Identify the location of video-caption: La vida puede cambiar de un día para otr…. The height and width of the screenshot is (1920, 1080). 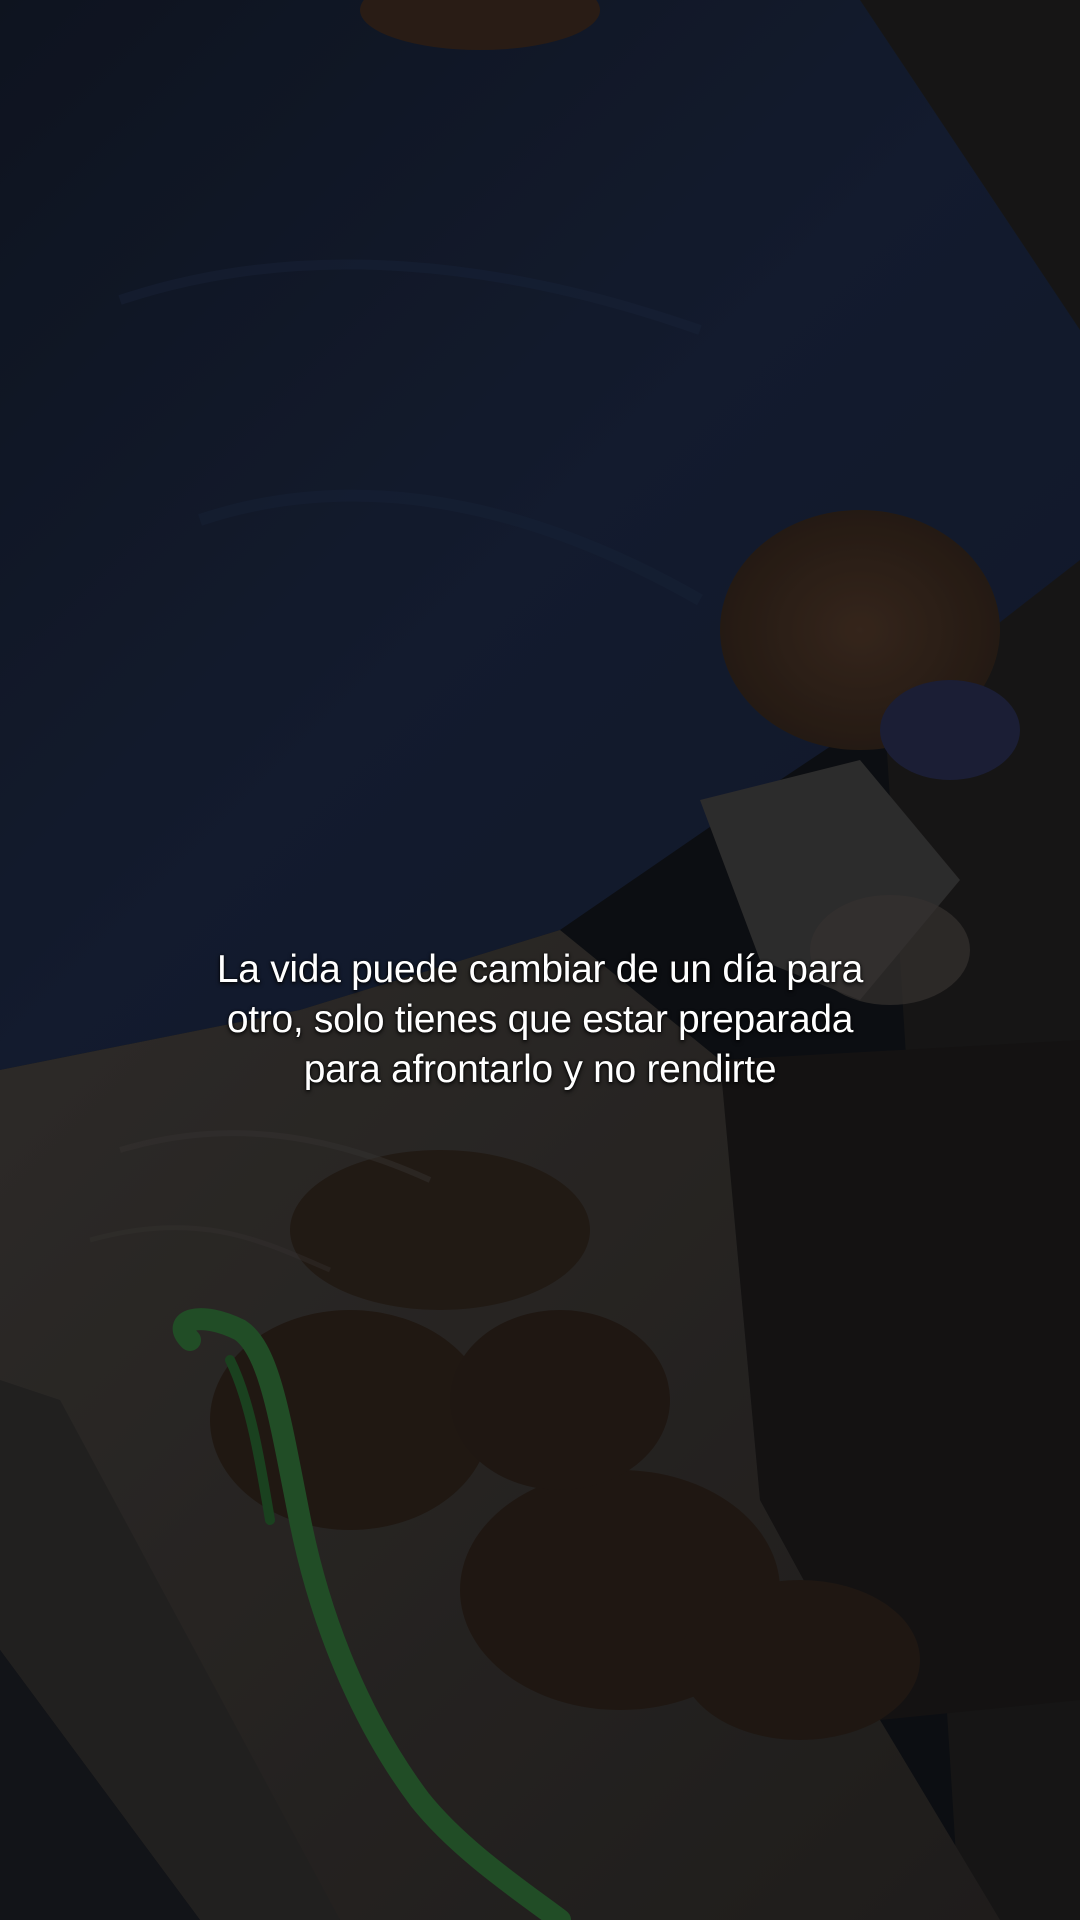
(540, 1020).